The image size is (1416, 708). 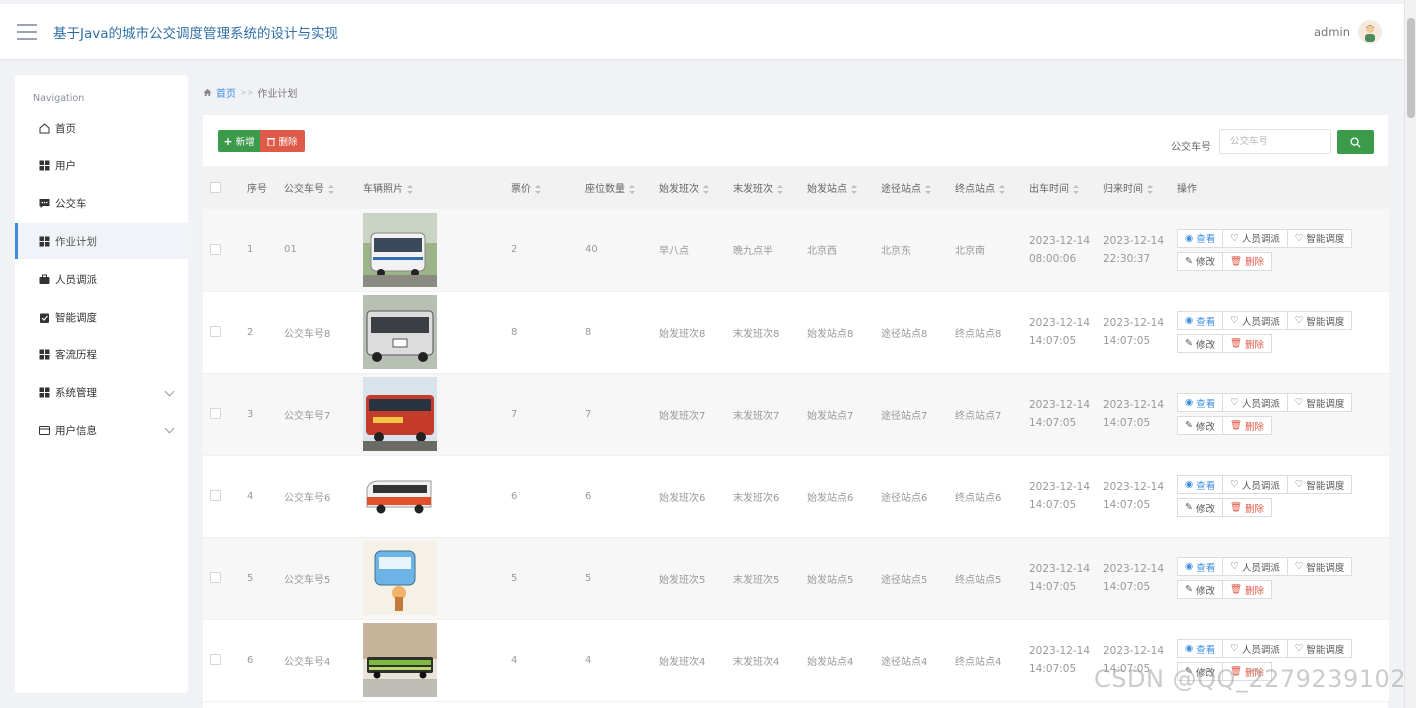 What do you see at coordinates (1370, 32) in the screenshot?
I see `avatar` at bounding box center [1370, 32].